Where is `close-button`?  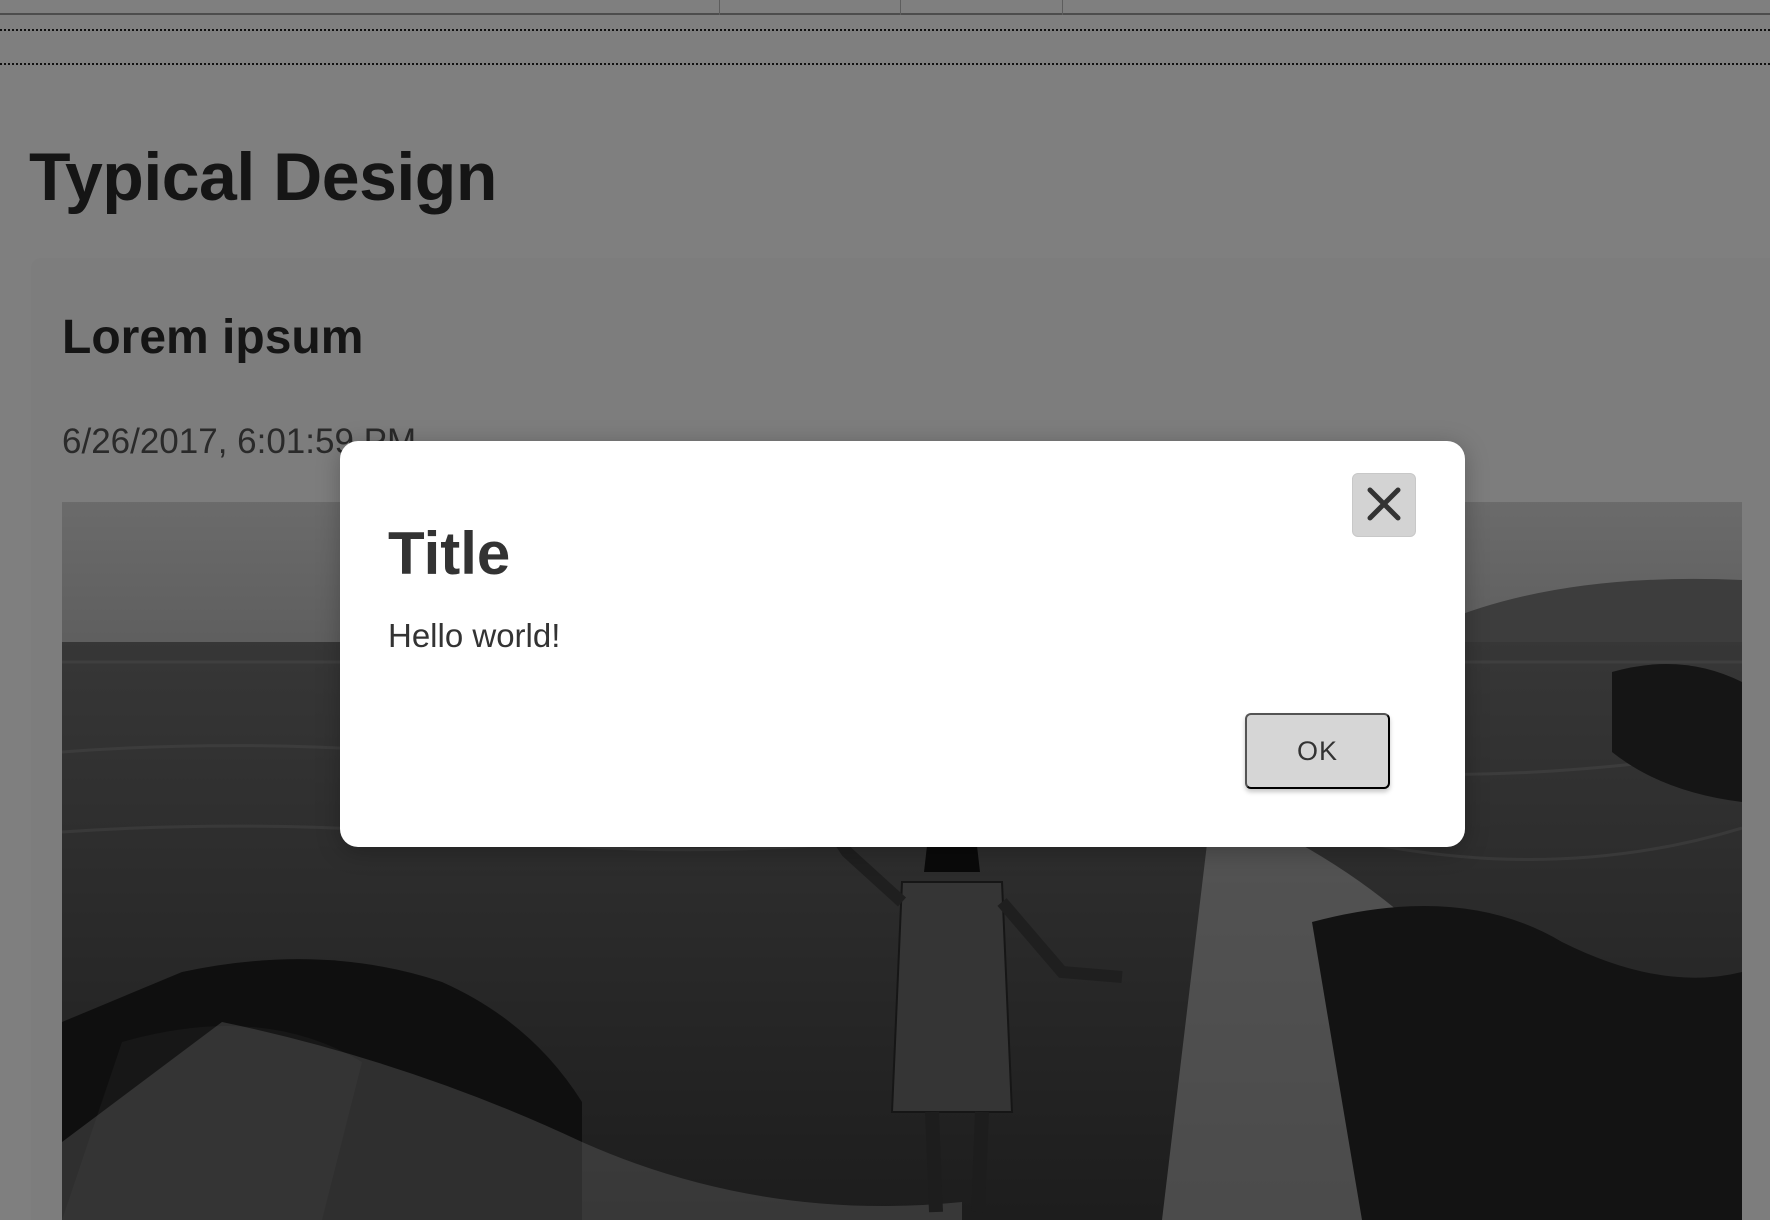 close-button is located at coordinates (1384, 505).